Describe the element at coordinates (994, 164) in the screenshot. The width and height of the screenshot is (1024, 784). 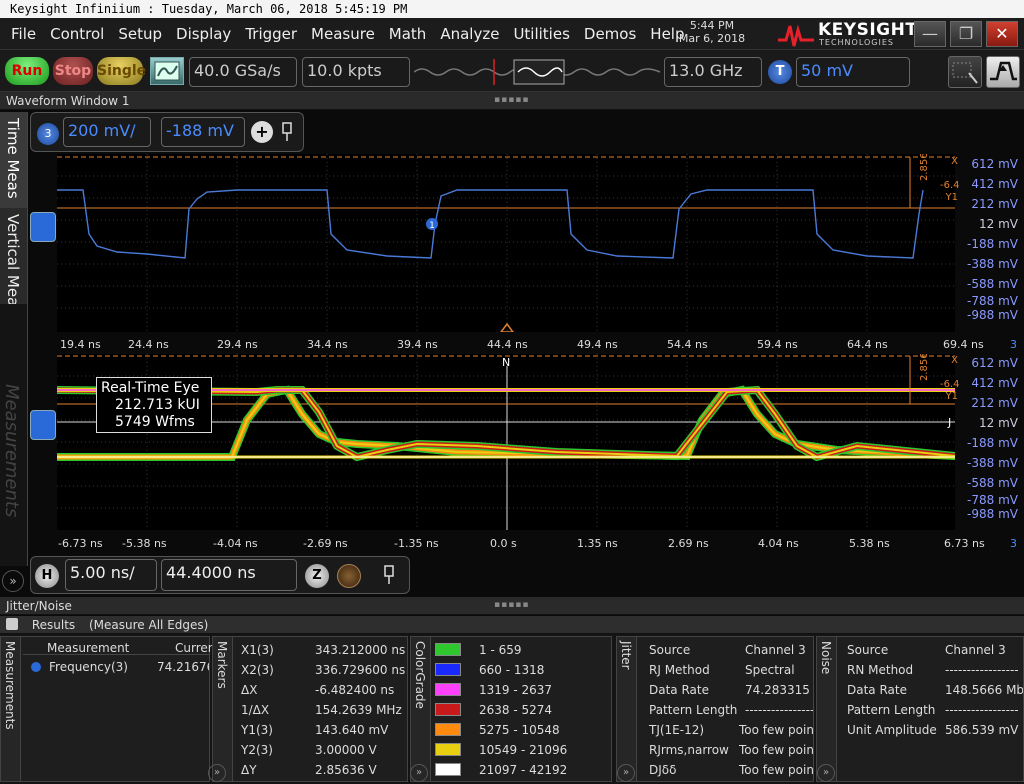
I see `top-scale-label: 612 mV` at that location.